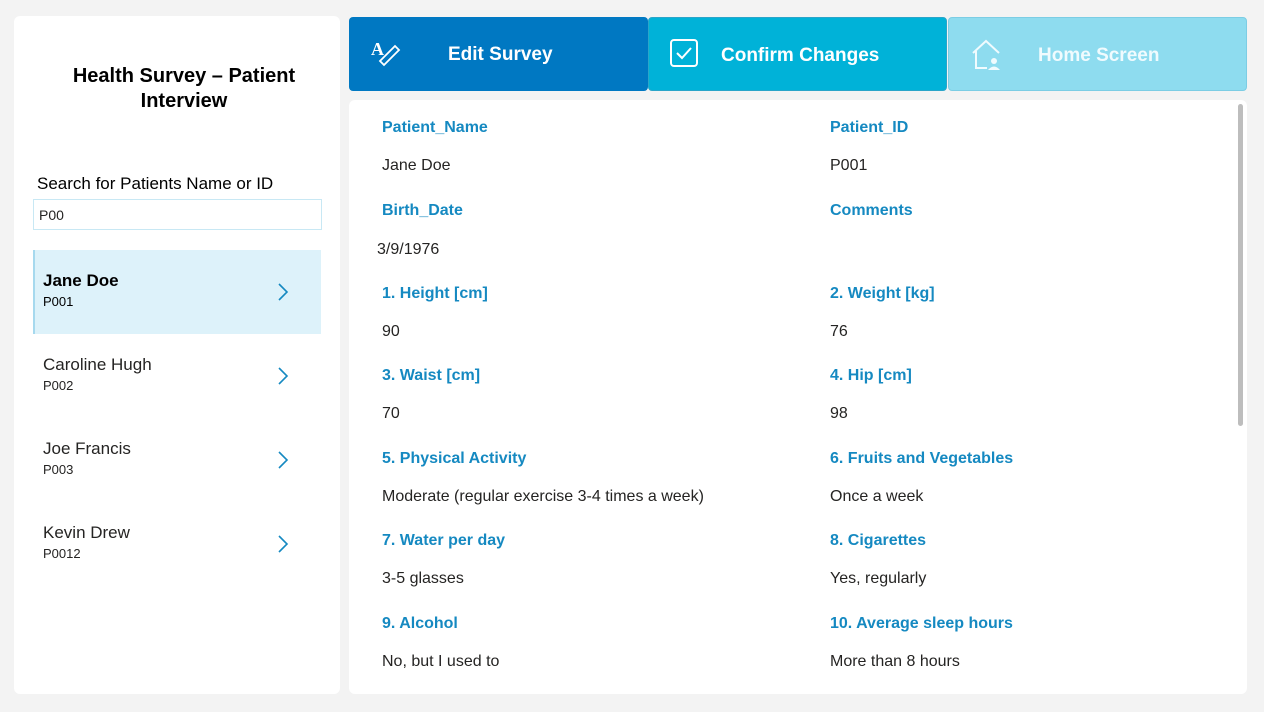 Image resolution: width=1264 pixels, height=712 pixels. What do you see at coordinates (177, 292) in the screenshot?
I see `patient-list-item: Jane Doe P001` at bounding box center [177, 292].